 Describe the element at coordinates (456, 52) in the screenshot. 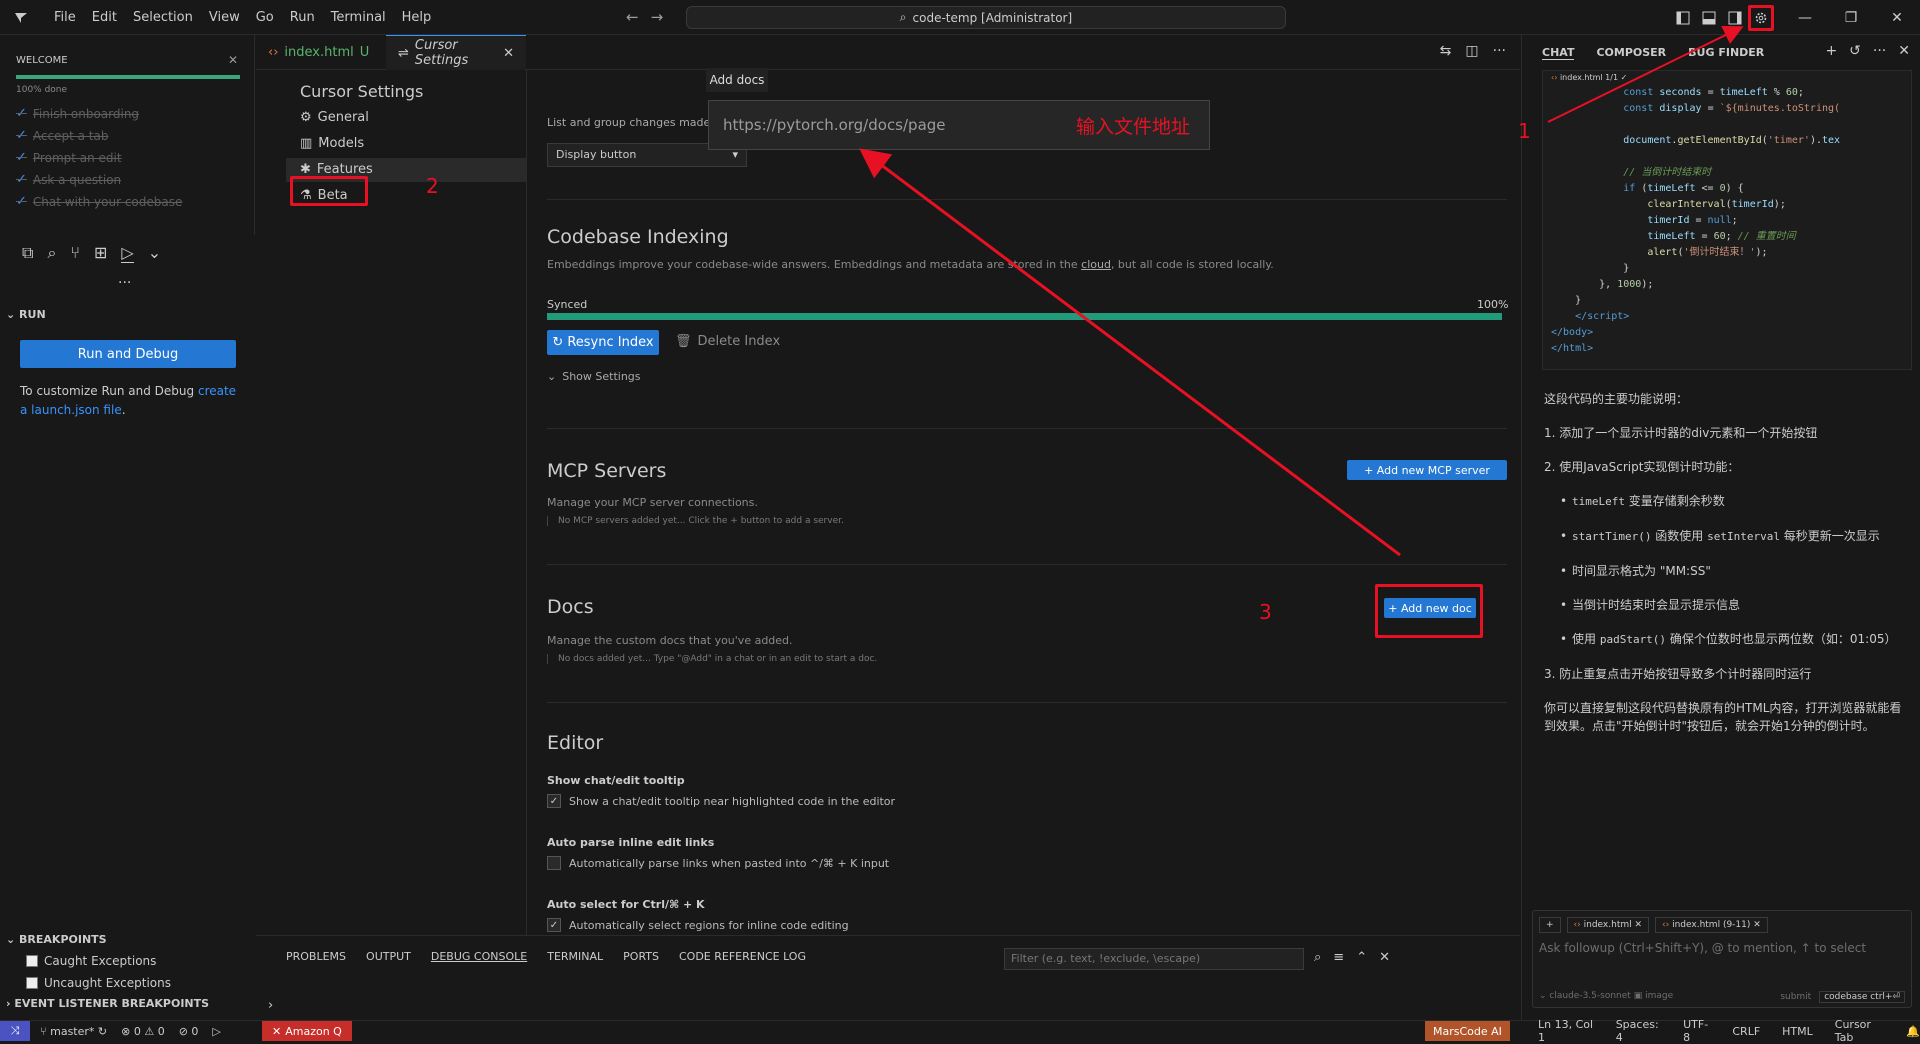

I see `tab-cursor-settings: ⇌ Cursor Settings ✕` at that location.